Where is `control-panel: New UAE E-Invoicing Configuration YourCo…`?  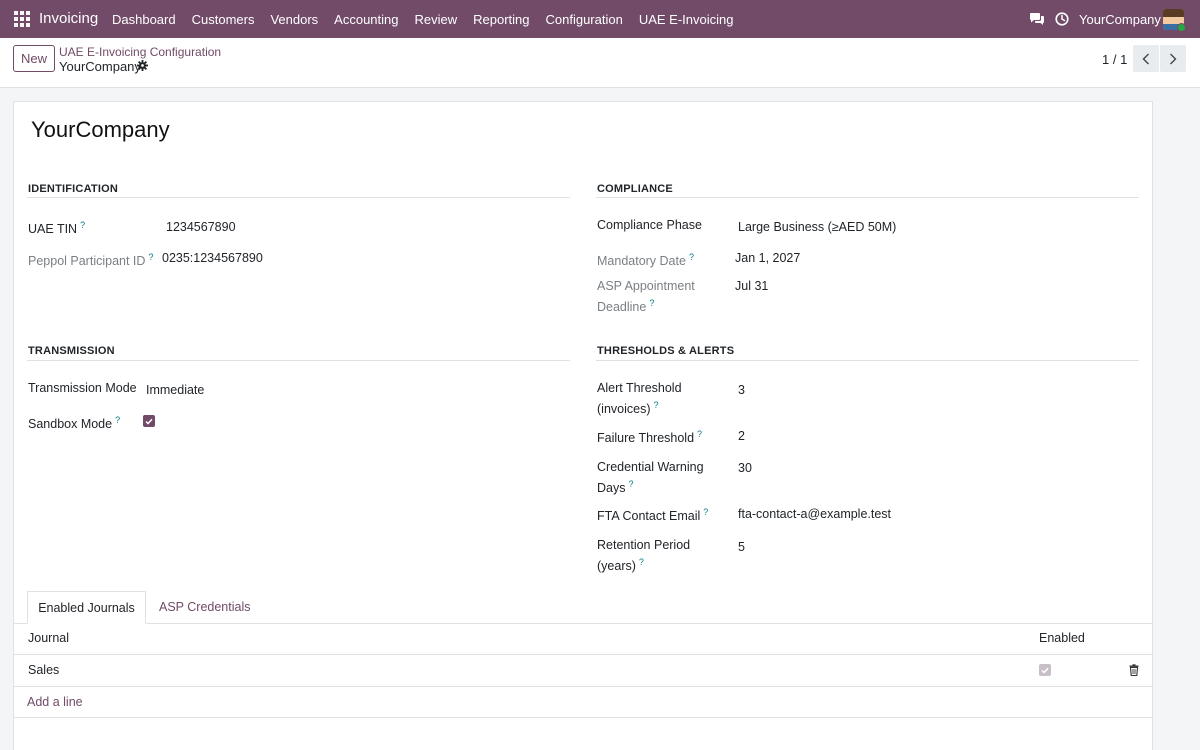 control-panel: New UAE E-Invoicing Configuration YourCo… is located at coordinates (600, 63).